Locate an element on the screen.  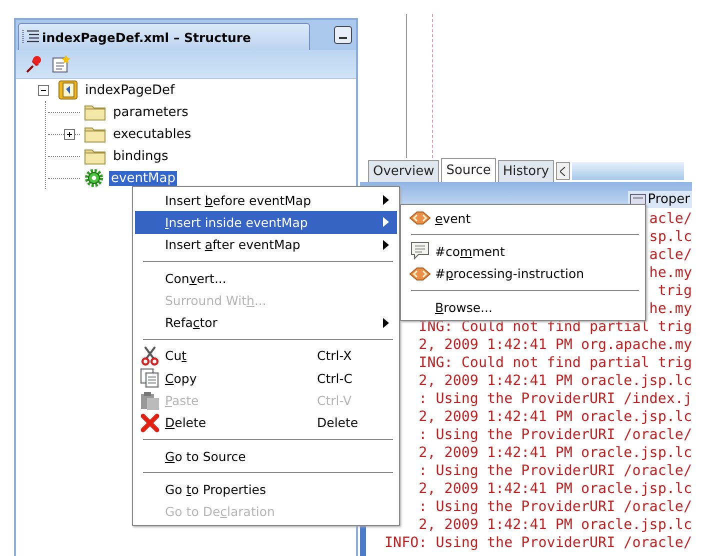
tree-item: bindings is located at coordinates (140, 156).